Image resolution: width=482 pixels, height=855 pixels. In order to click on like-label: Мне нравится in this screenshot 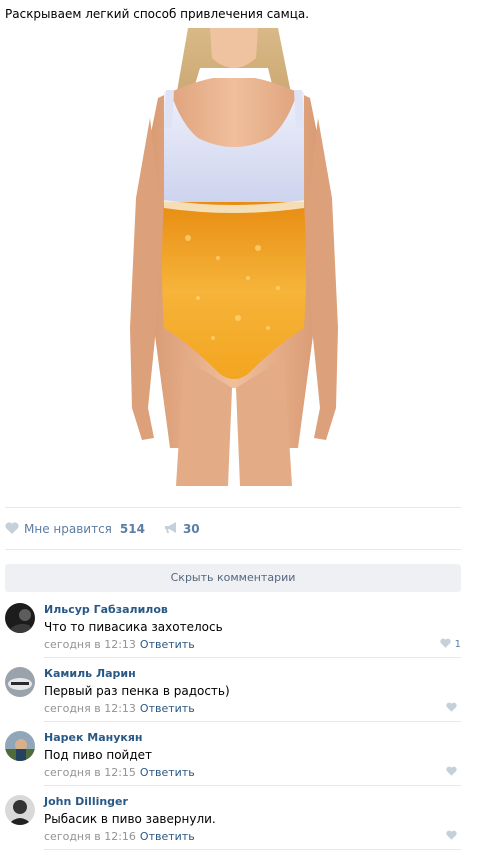, I will do `click(68, 529)`.